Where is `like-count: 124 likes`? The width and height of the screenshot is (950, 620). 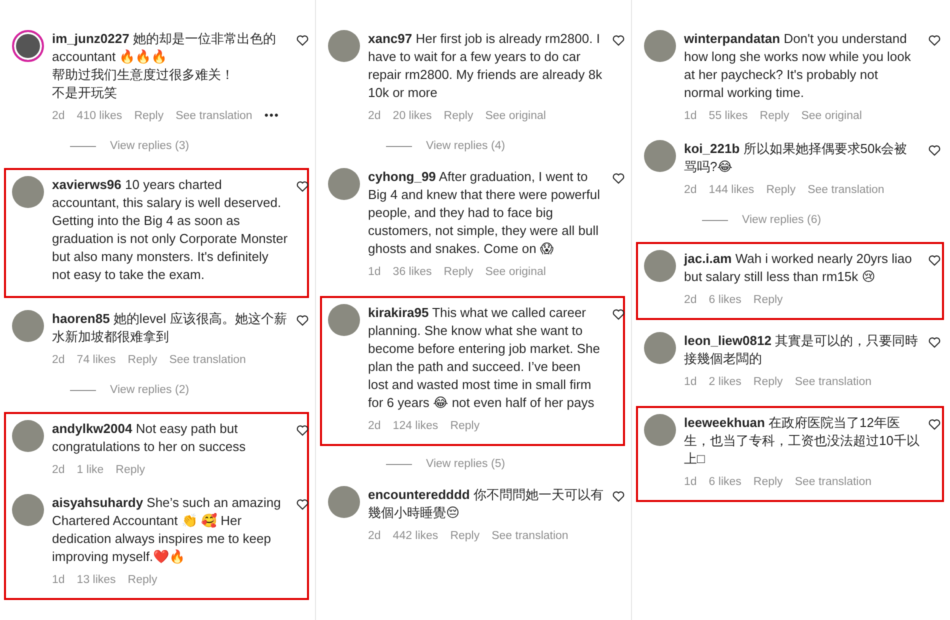 like-count: 124 likes is located at coordinates (415, 426).